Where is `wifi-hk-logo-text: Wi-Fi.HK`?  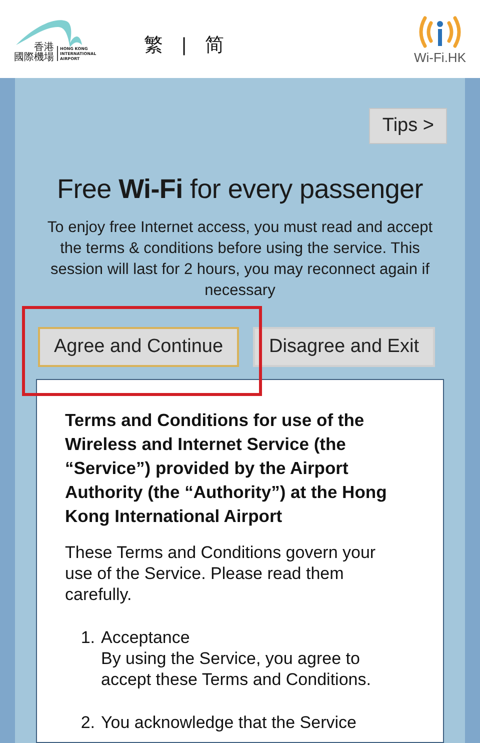 wifi-hk-logo-text: Wi-Fi.HK is located at coordinates (440, 57).